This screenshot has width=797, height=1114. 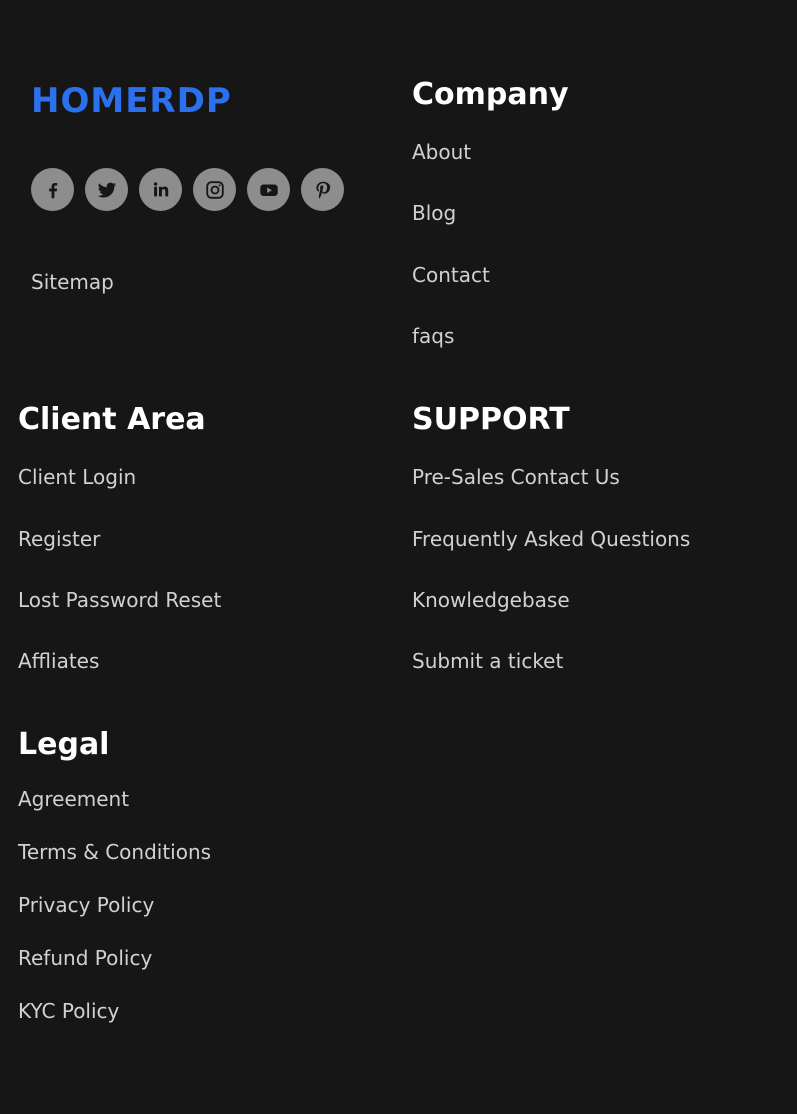 I want to click on instagram-link, so click(x=214, y=189).